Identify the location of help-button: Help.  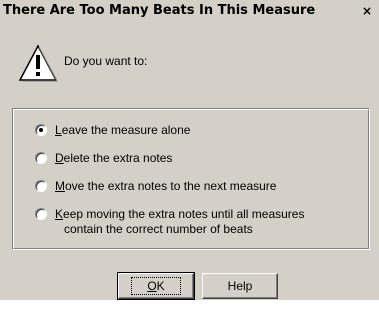
(240, 286).